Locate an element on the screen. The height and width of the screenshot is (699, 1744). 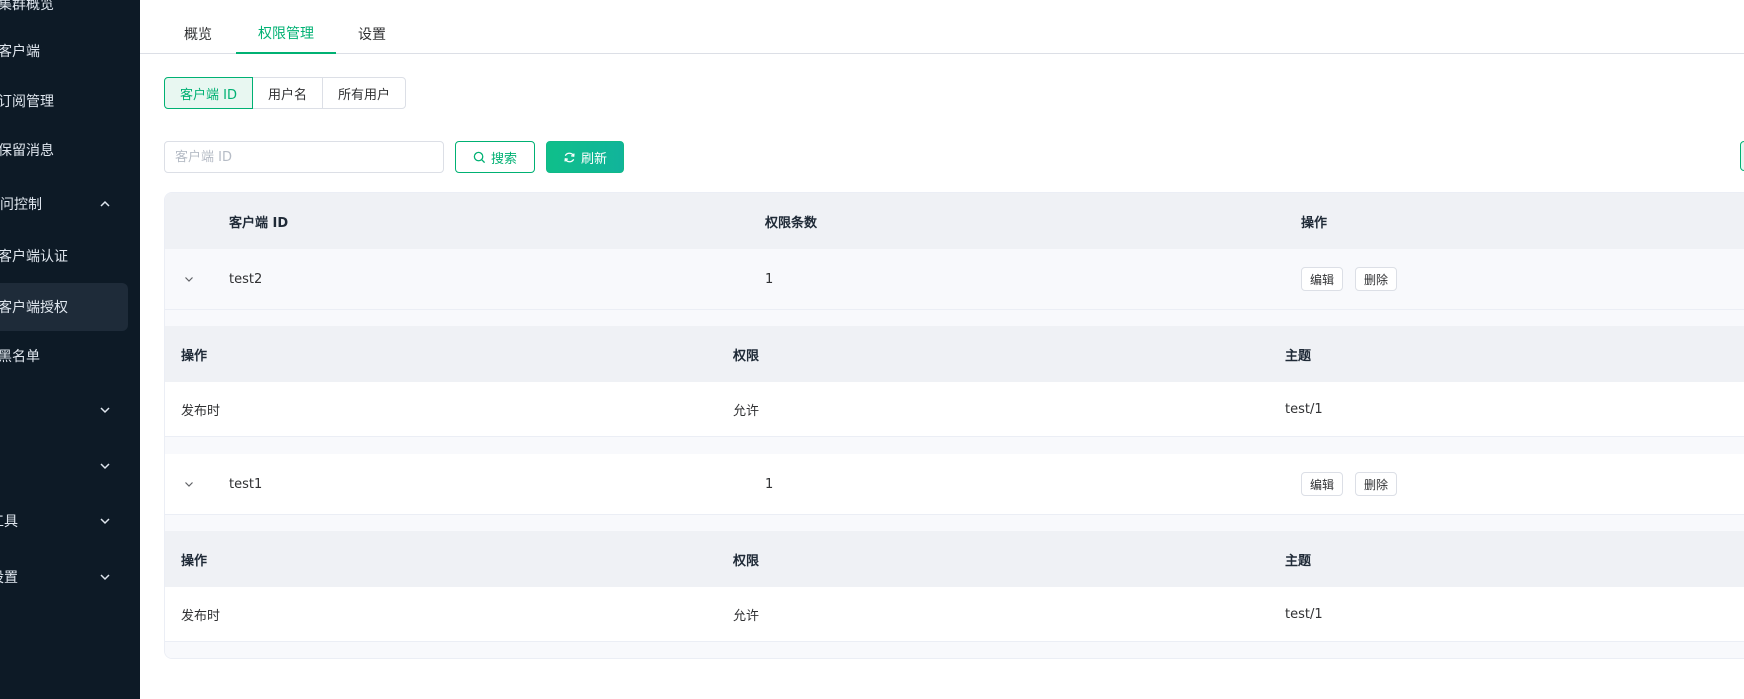
refresh-button: 刷新 is located at coordinates (585, 157).